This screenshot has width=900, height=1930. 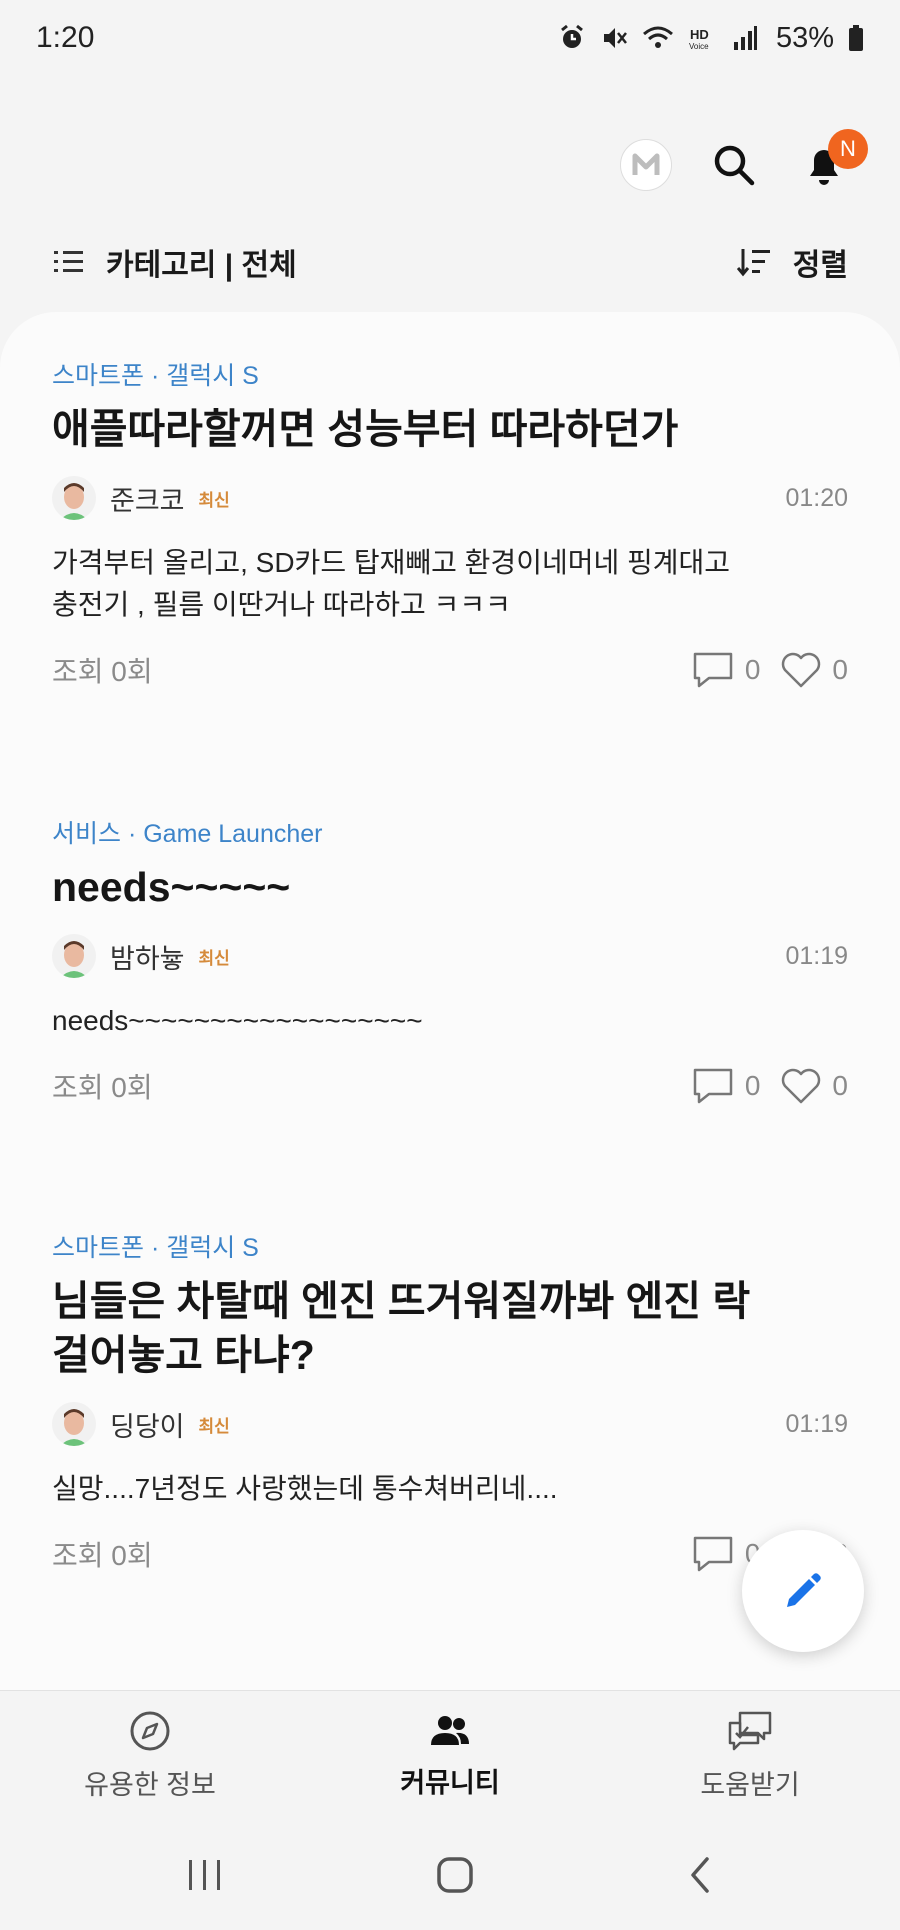 I want to click on post-title: needs~~~~~, so click(x=450, y=887).